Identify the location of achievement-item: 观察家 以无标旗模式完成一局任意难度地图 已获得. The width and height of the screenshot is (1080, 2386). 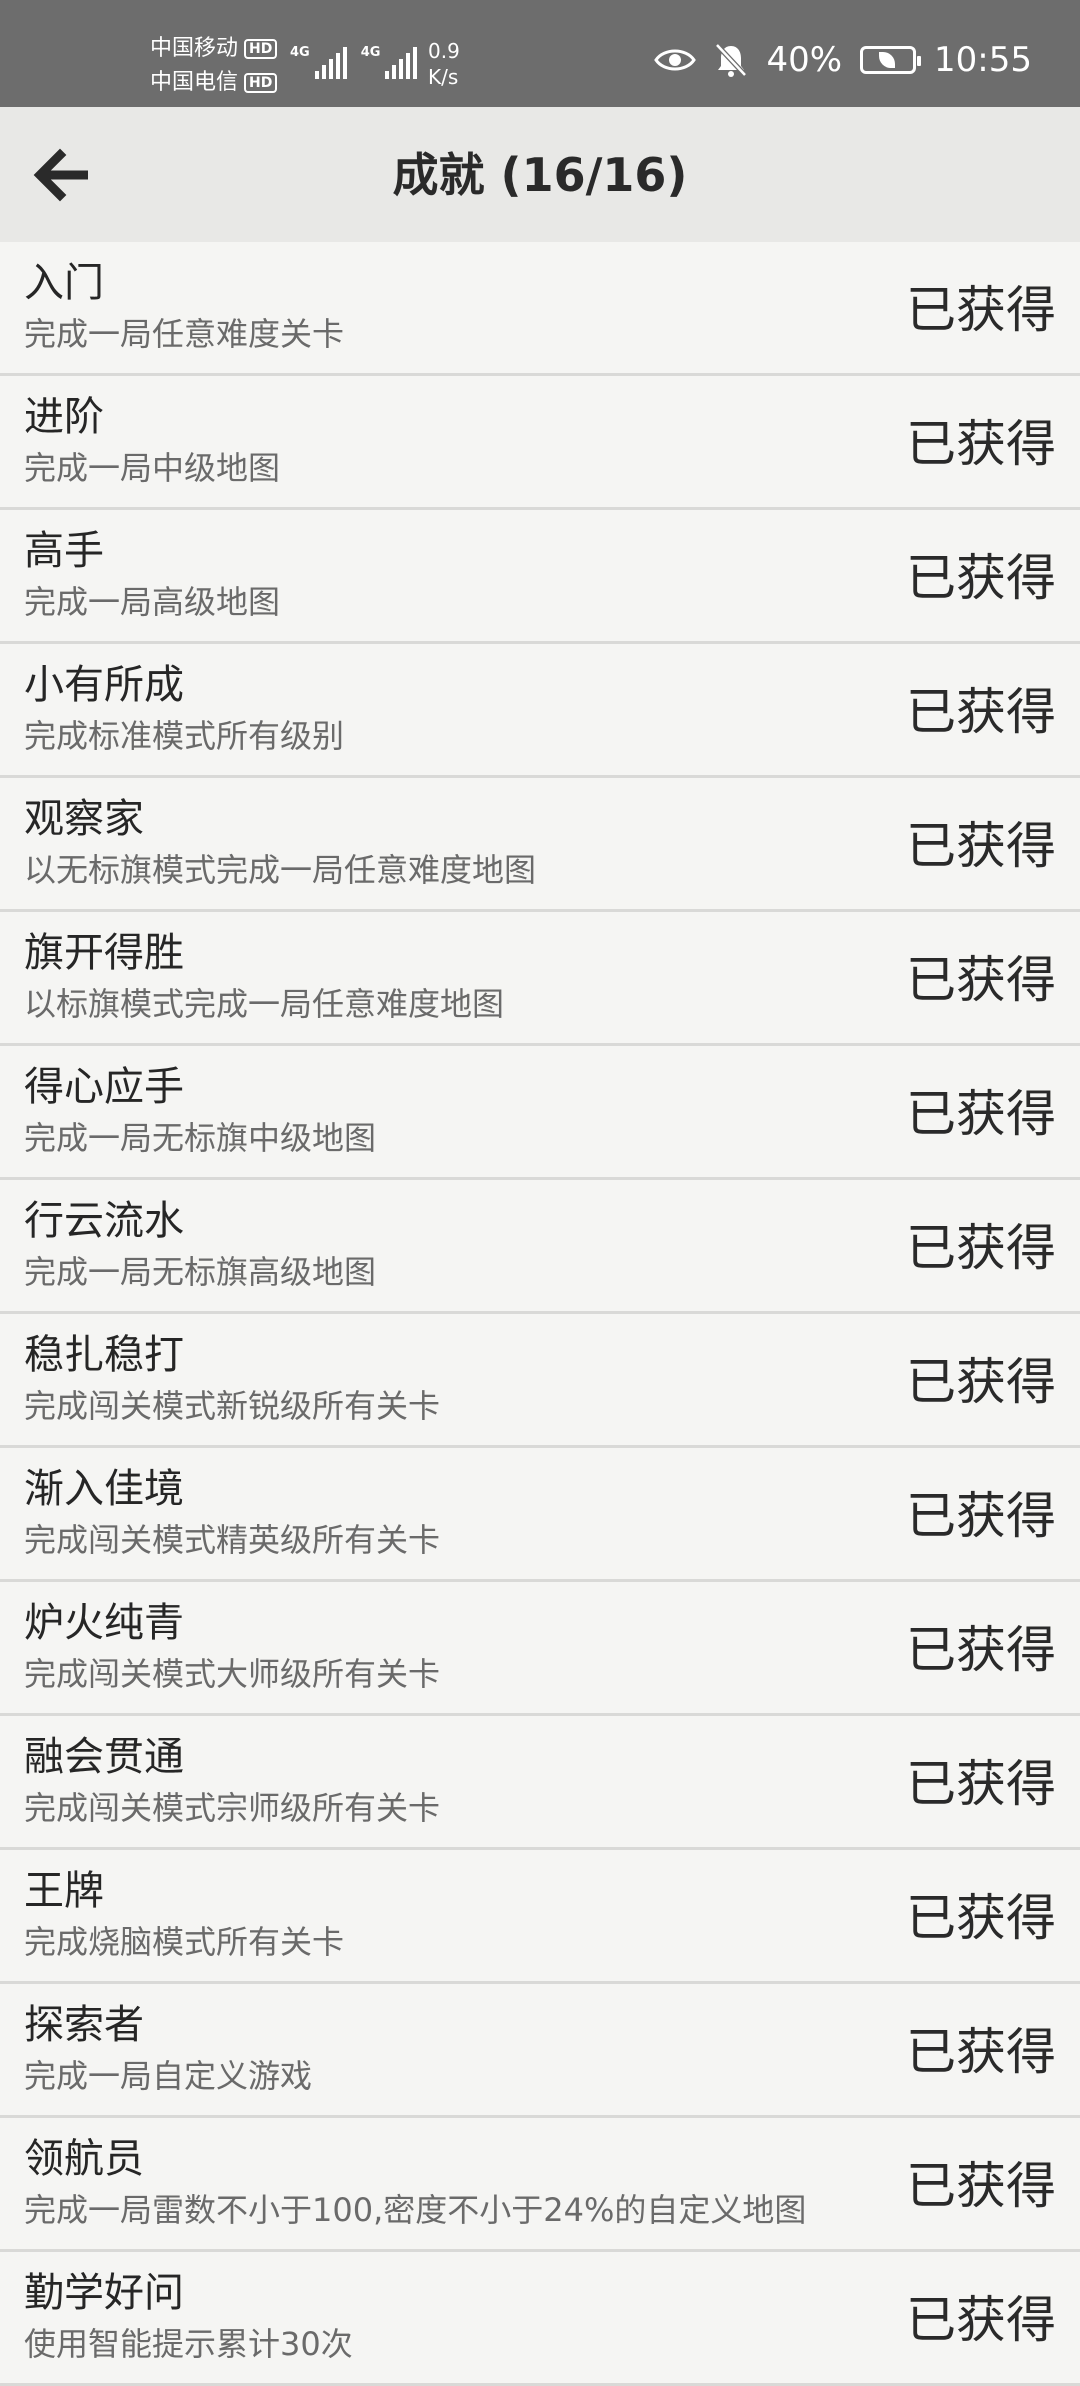
(540, 845).